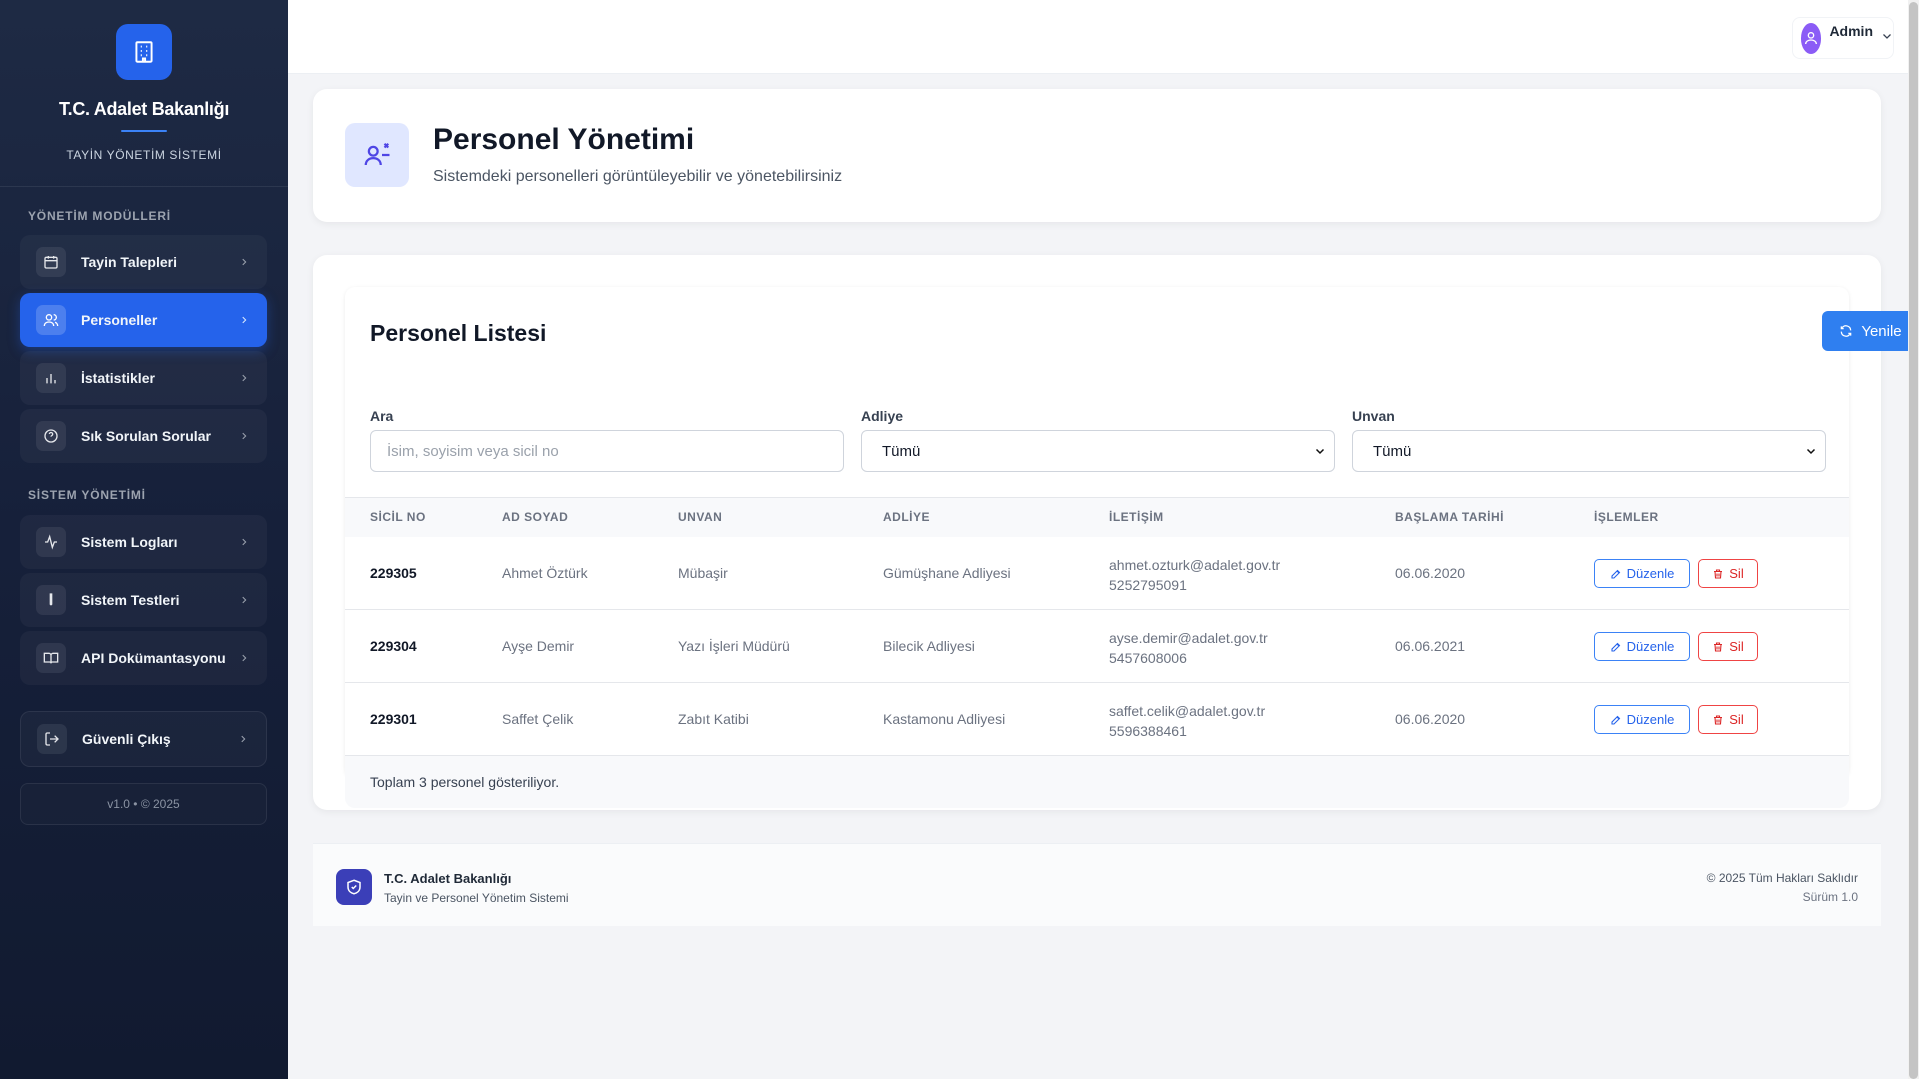 The height and width of the screenshot is (1079, 1919). I want to click on user-menu: Admin, so click(1843, 38).